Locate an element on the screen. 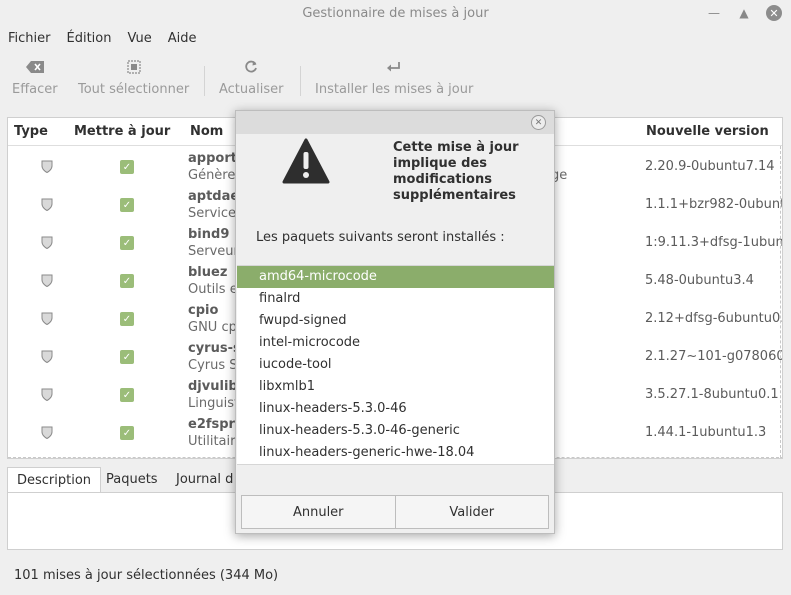 This screenshot has height=595, width=791. package-description: Service is located at coordinates (212, 213).